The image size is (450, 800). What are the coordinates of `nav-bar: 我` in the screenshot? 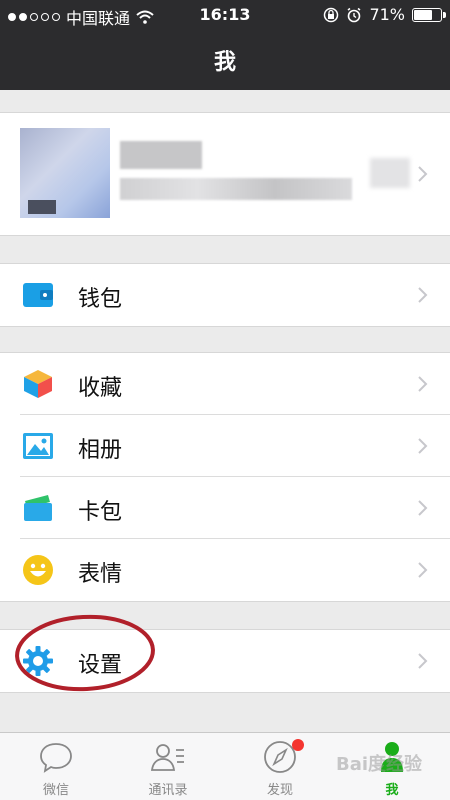 It's located at (225, 60).